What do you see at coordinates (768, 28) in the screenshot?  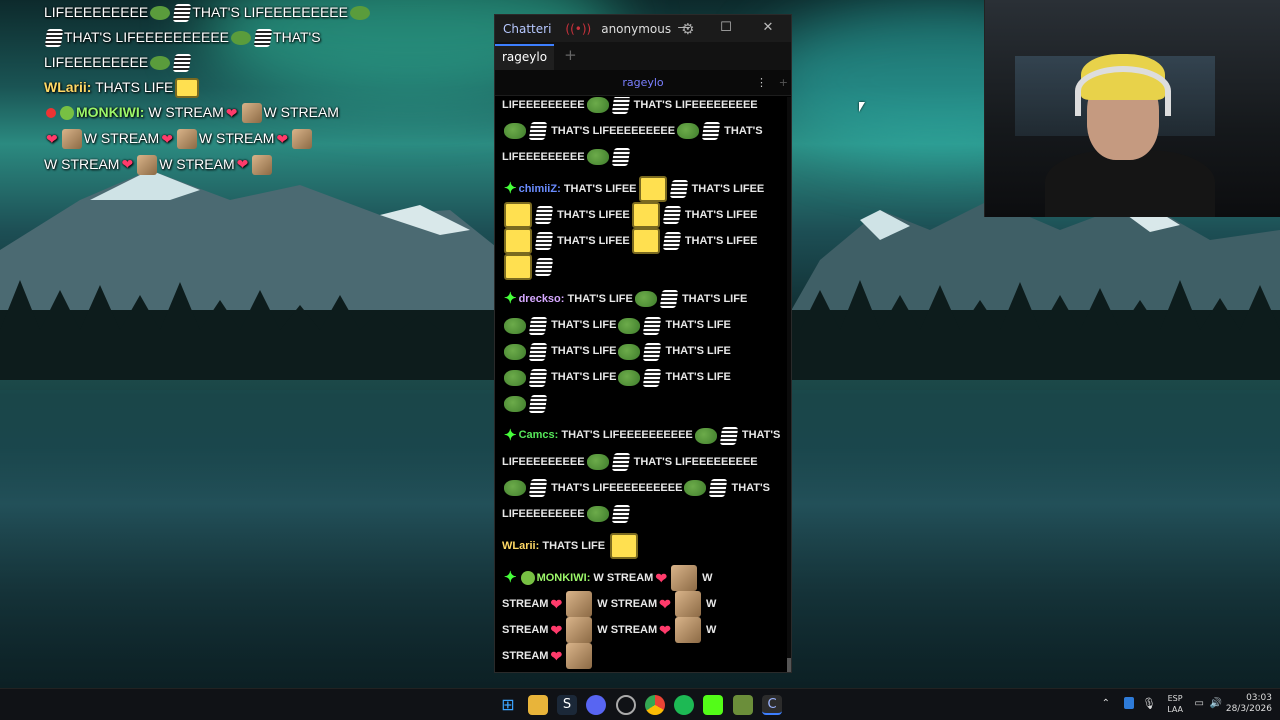 I see `close-button: ✕` at bounding box center [768, 28].